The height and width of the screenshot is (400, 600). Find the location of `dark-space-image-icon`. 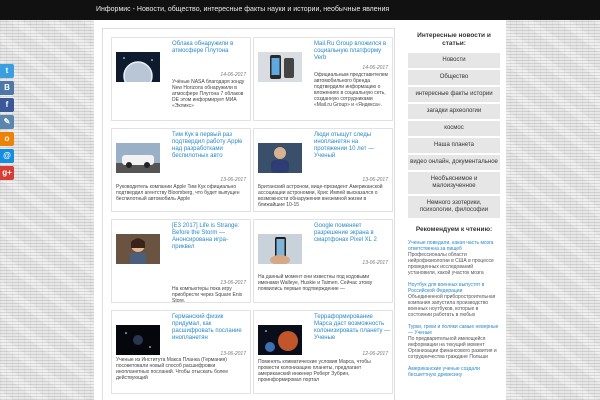

dark-space-image-icon is located at coordinates (138, 340).